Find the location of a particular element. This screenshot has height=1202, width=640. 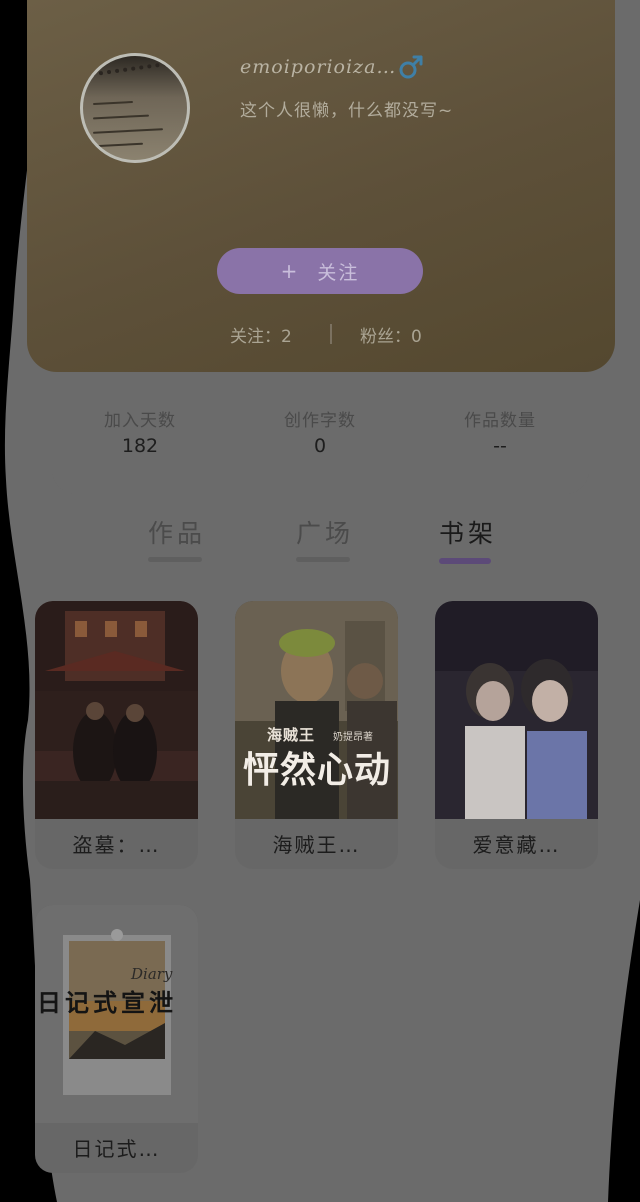

followers-count: 粉丝：0 is located at coordinates (391, 334).